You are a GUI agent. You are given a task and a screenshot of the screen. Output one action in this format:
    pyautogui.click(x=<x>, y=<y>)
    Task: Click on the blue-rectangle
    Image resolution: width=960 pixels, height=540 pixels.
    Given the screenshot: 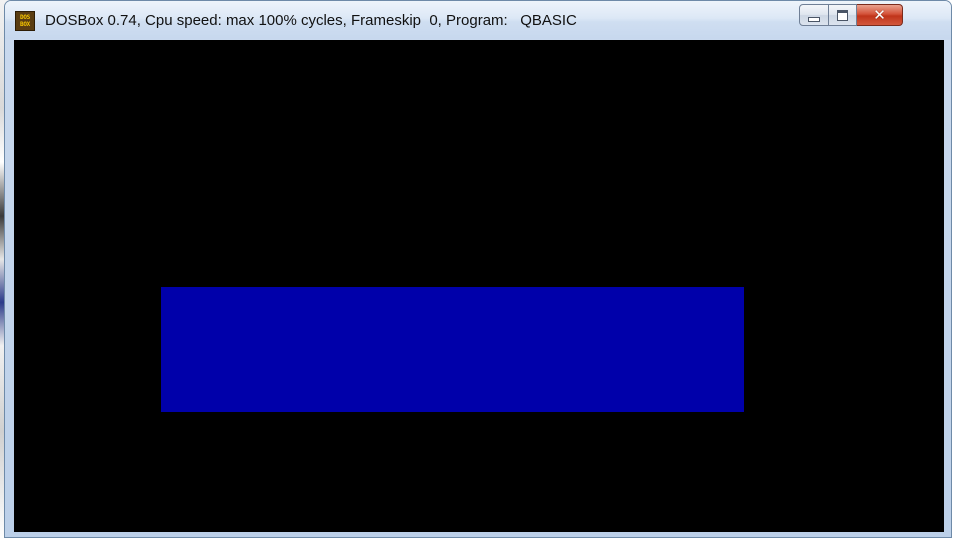 What is the action you would take?
    pyautogui.click(x=452, y=349)
    